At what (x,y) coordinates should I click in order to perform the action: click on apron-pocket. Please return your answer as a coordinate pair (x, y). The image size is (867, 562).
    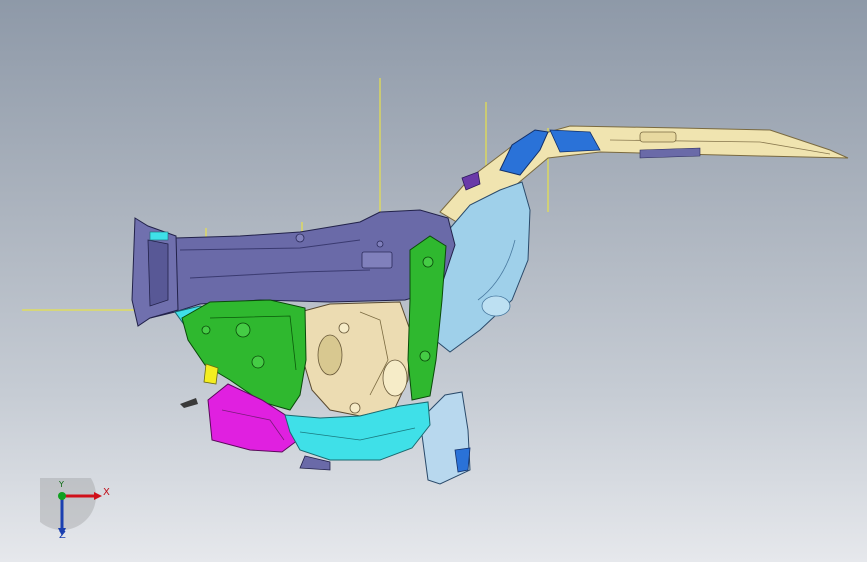
    Looking at the image, I should click on (377, 260).